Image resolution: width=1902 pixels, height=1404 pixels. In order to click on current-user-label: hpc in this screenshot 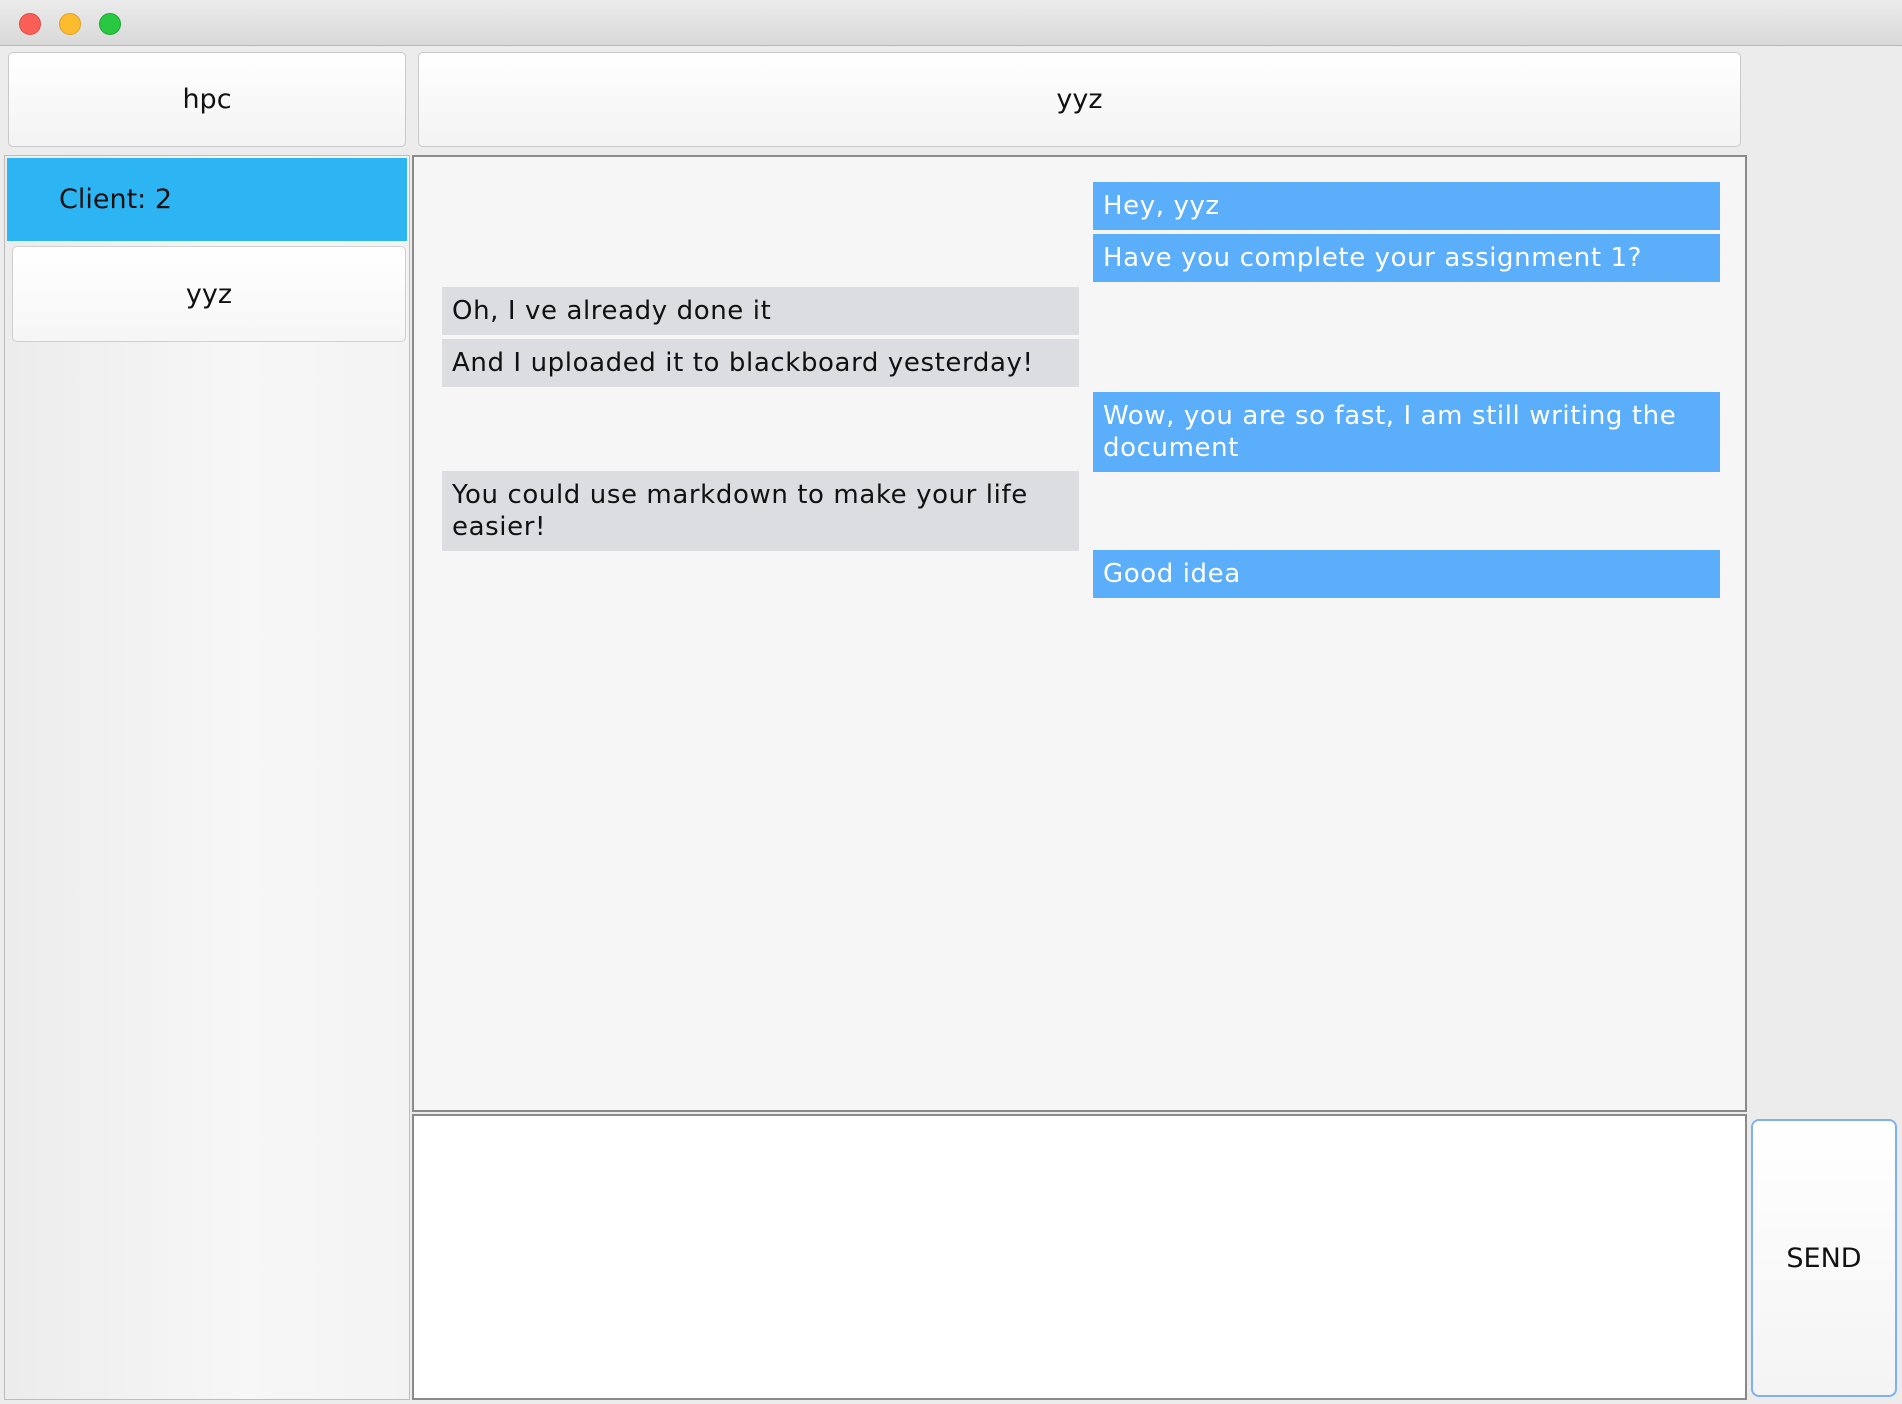, I will do `click(207, 99)`.